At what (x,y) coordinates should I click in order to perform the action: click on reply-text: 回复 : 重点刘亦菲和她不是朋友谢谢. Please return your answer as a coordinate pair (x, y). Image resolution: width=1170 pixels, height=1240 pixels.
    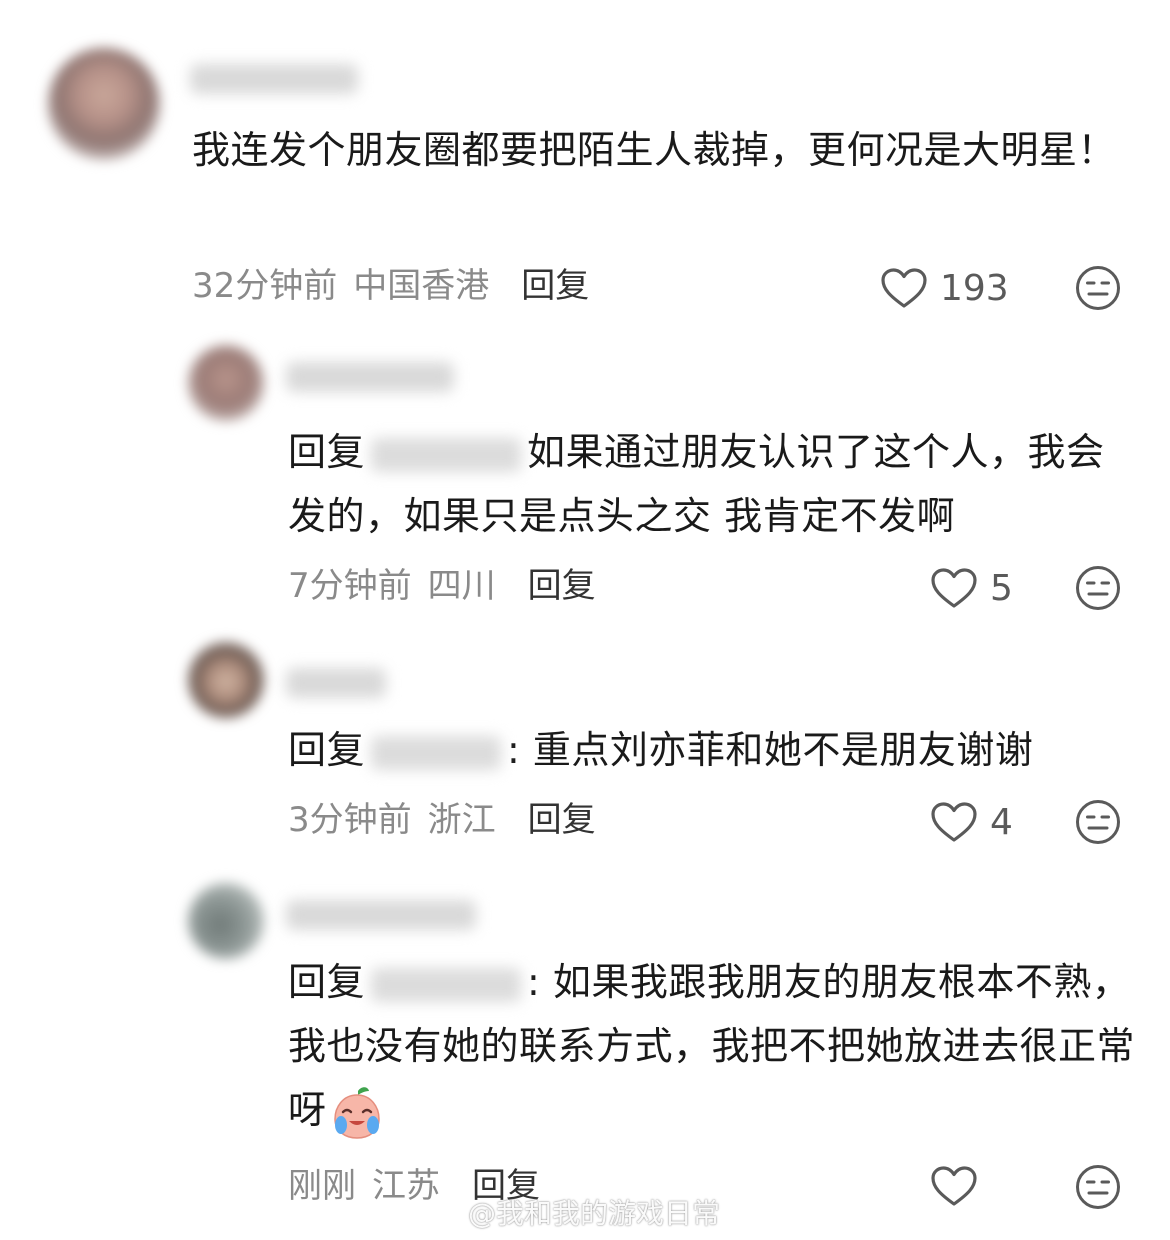
    Looking at the image, I should click on (708, 750).